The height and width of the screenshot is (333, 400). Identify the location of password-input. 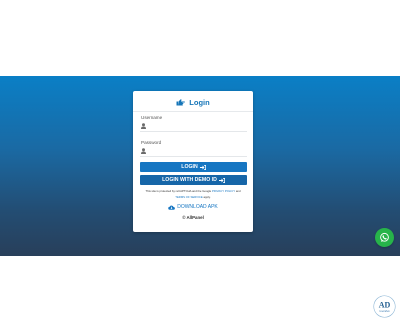
(195, 151).